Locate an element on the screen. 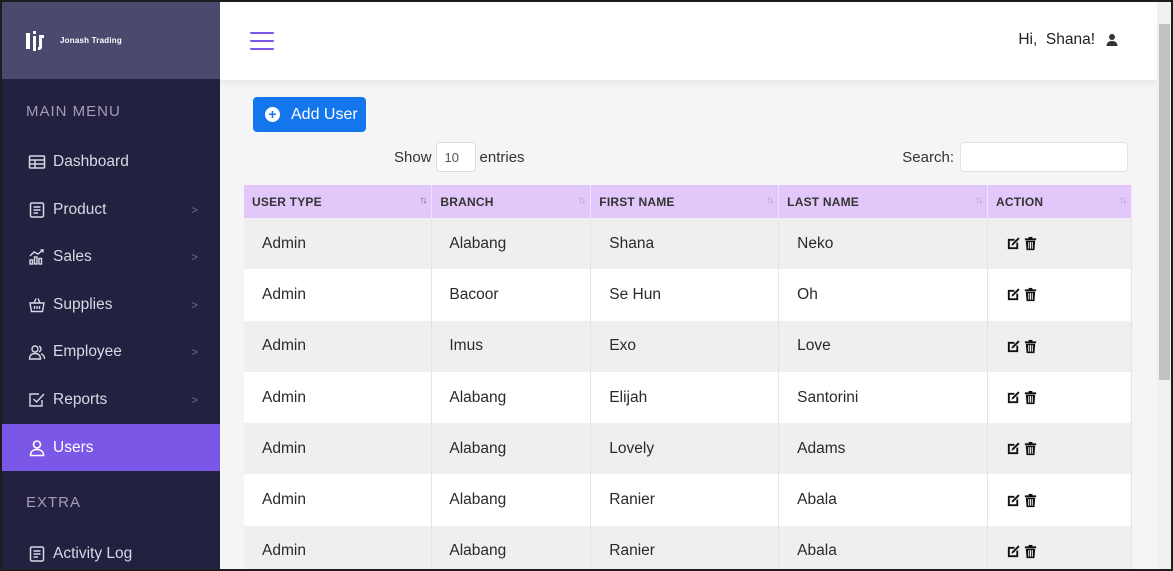 Image resolution: width=1173 pixels, height=571 pixels. add-user-button: + Add User is located at coordinates (309, 114).